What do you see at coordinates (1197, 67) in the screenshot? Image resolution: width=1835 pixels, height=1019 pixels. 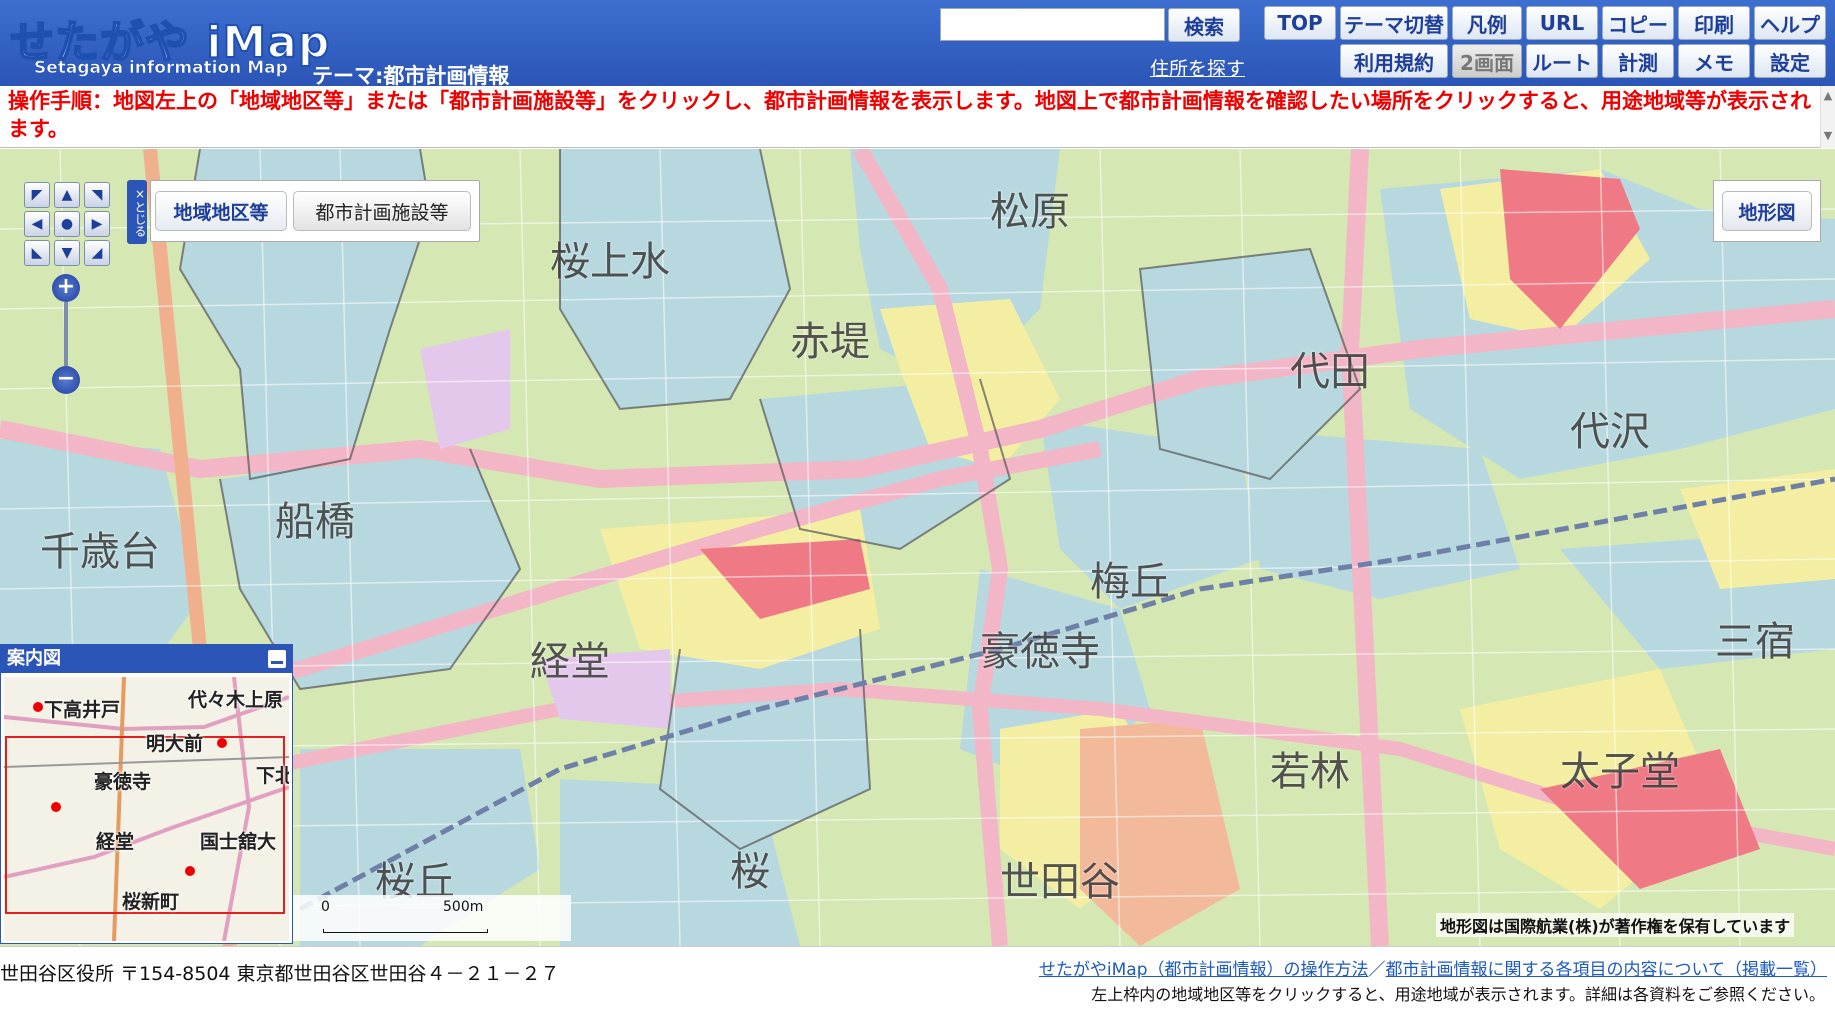 I see `address-search-link: 住所を探す` at bounding box center [1197, 67].